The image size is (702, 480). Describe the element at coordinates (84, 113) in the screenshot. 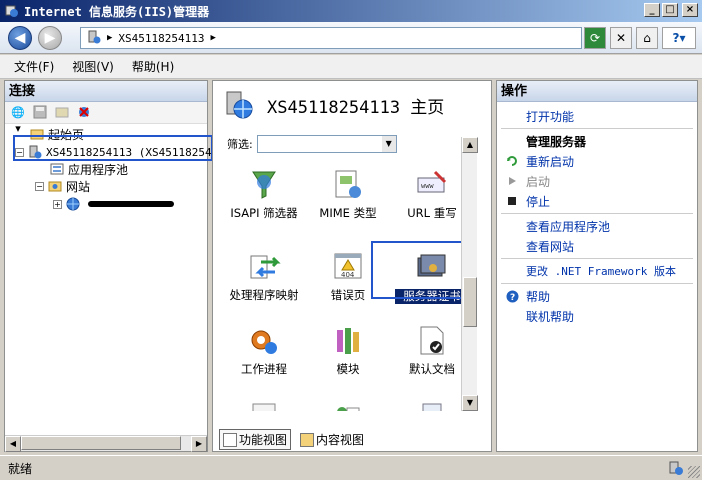

I see `delete-connection-icon` at that location.